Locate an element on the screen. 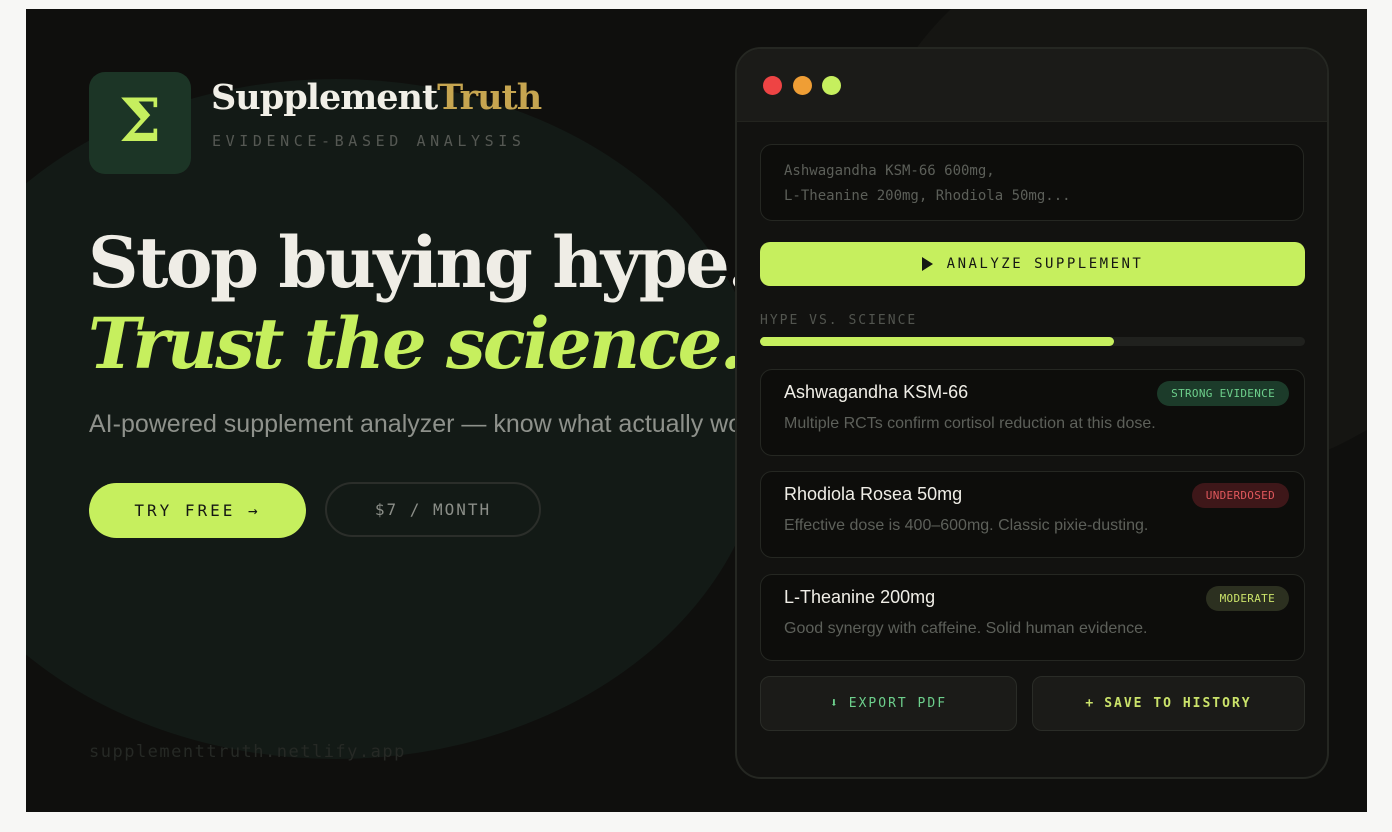 Image resolution: width=1392 pixels, height=832 pixels. download-icon: ⬇ is located at coordinates (834, 703).